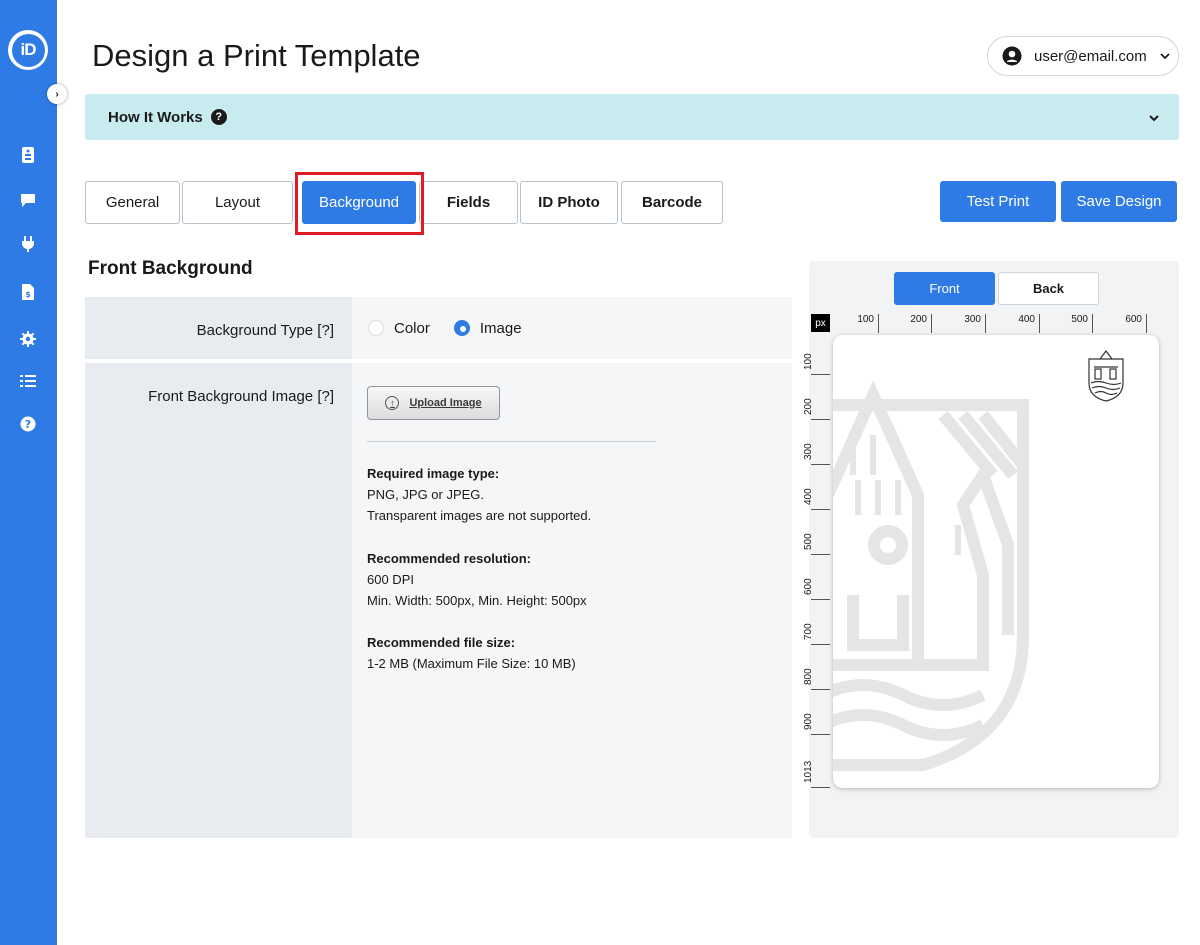 This screenshot has height=945, width=1200. Describe the element at coordinates (808, 586) in the screenshot. I see `v-ruler-label: 600` at that location.